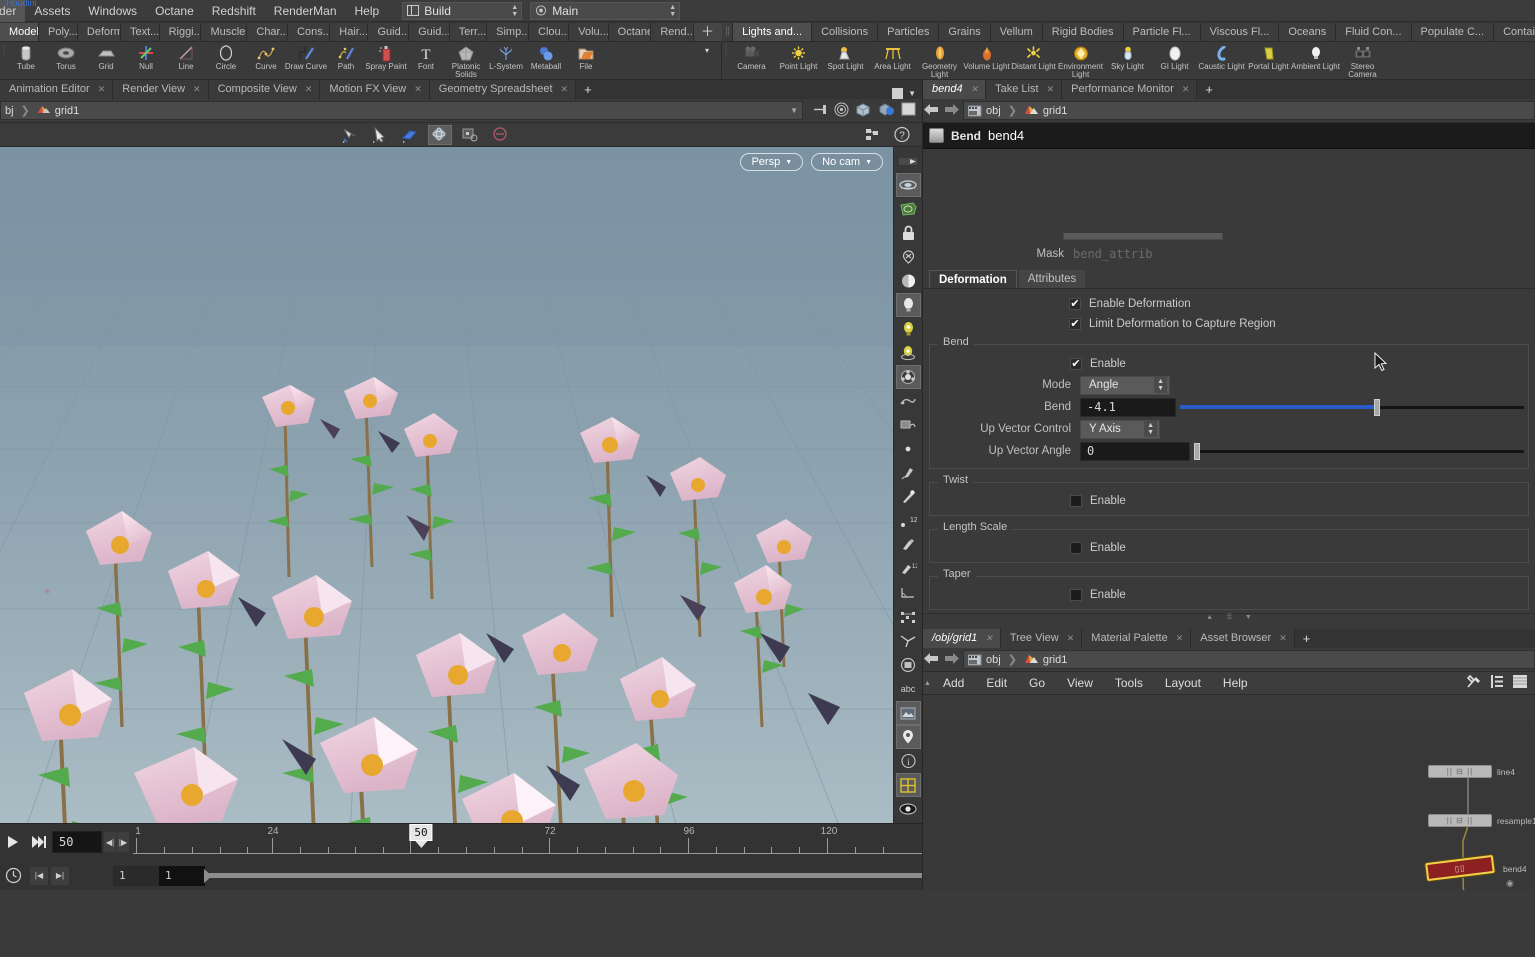  What do you see at coordinates (466, 61) in the screenshot?
I see `shelf-tool-platonic-solids: Platonic Solids` at bounding box center [466, 61].